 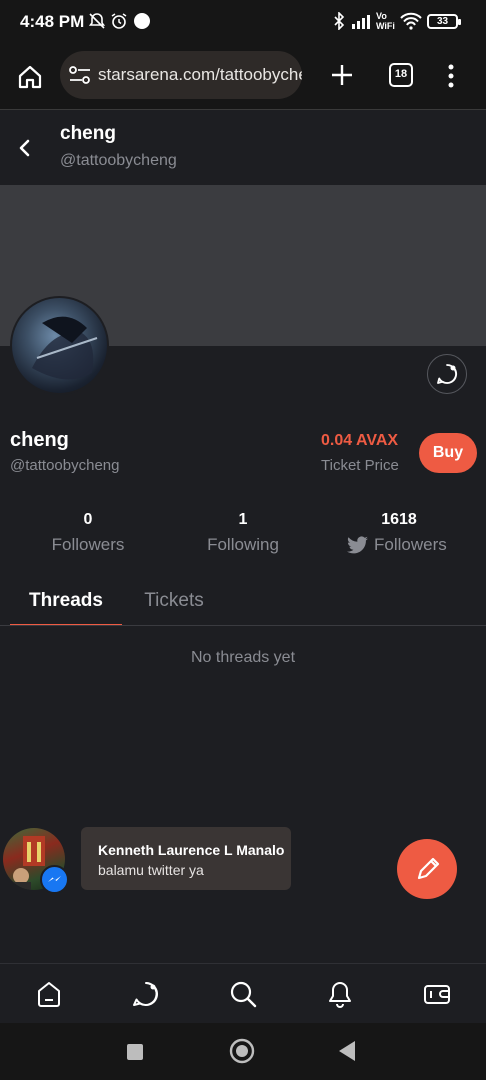 I want to click on followers-label: Followers, so click(x=88, y=545).